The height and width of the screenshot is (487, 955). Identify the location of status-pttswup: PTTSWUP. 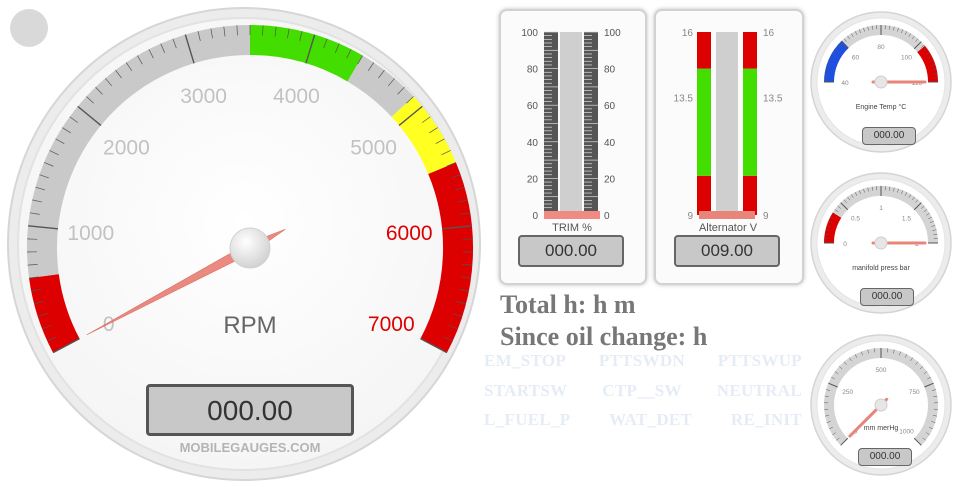
(759, 360).